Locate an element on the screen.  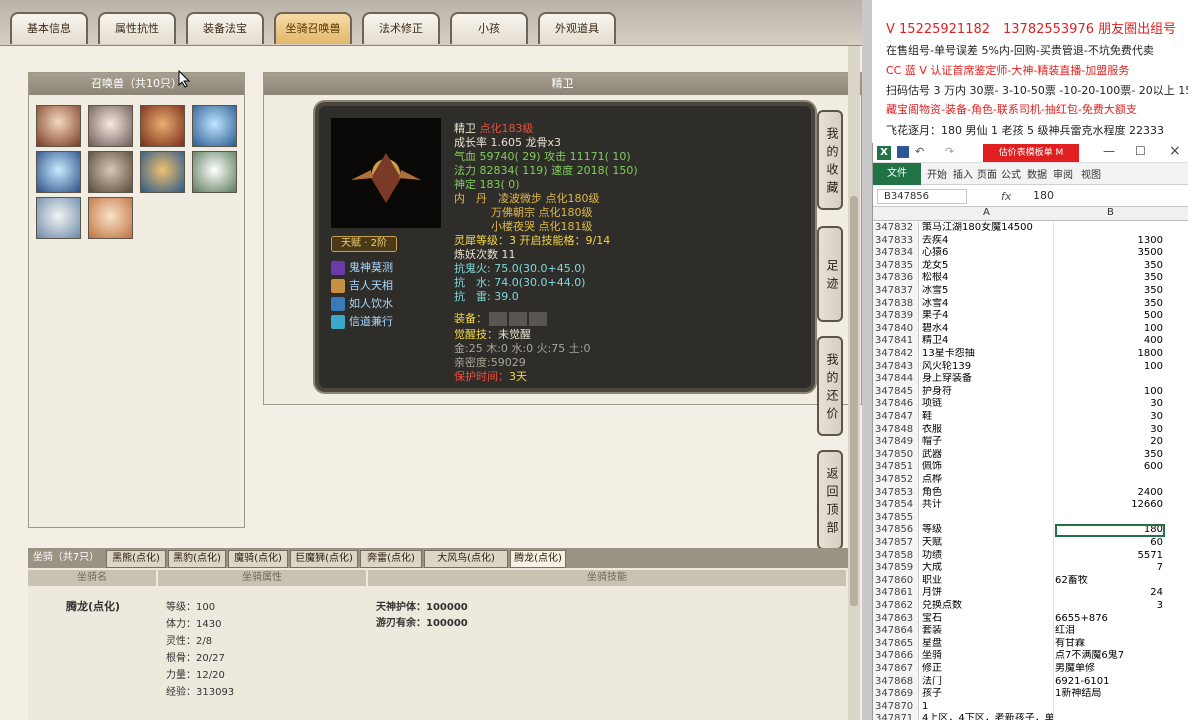
tab-2: 属性抗性 is located at coordinates (137, 28).